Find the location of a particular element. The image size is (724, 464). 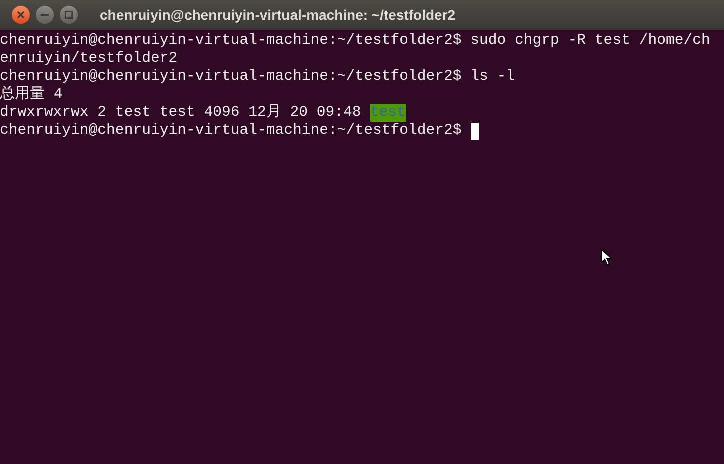

terminal-line: chenruiyin@chenruiyin-virtual-machine:~/testfolder2$ is located at coordinates (231, 131).